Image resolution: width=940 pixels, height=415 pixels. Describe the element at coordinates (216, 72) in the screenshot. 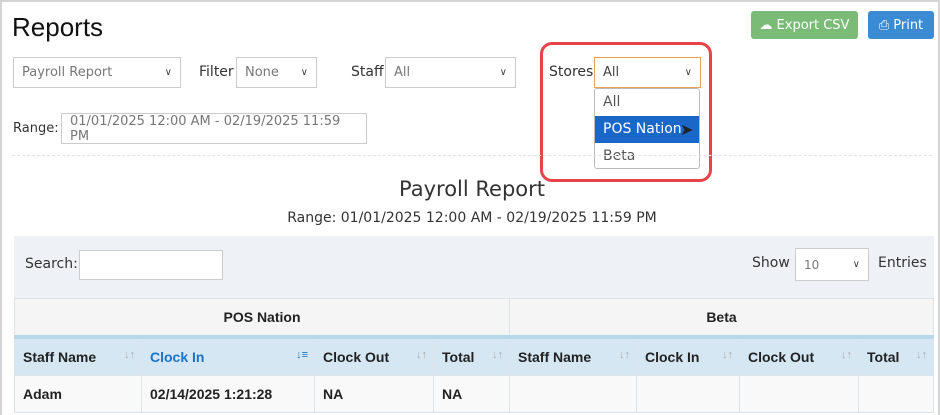

I see `filter-label: Filter` at that location.